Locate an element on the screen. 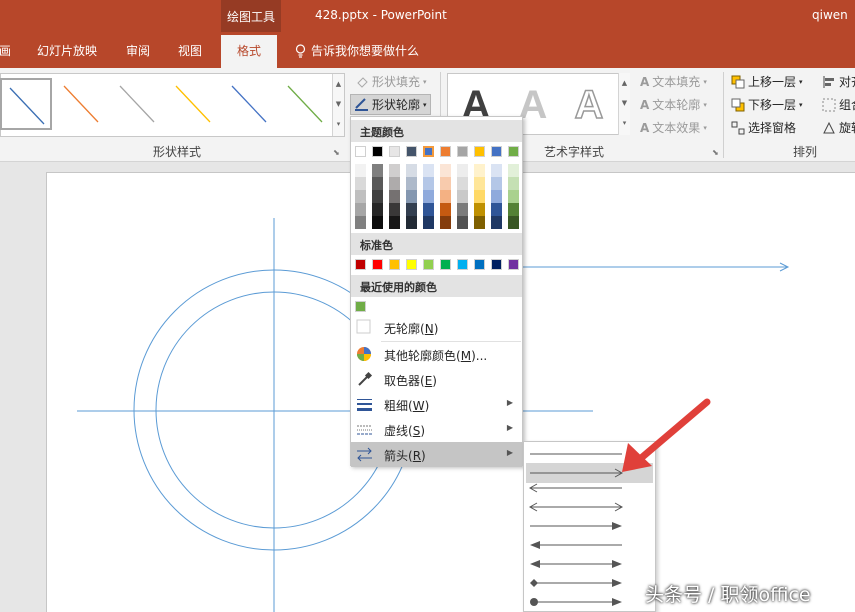  text-effects-button: A 文本效果 ▾ is located at coordinates (673, 127).